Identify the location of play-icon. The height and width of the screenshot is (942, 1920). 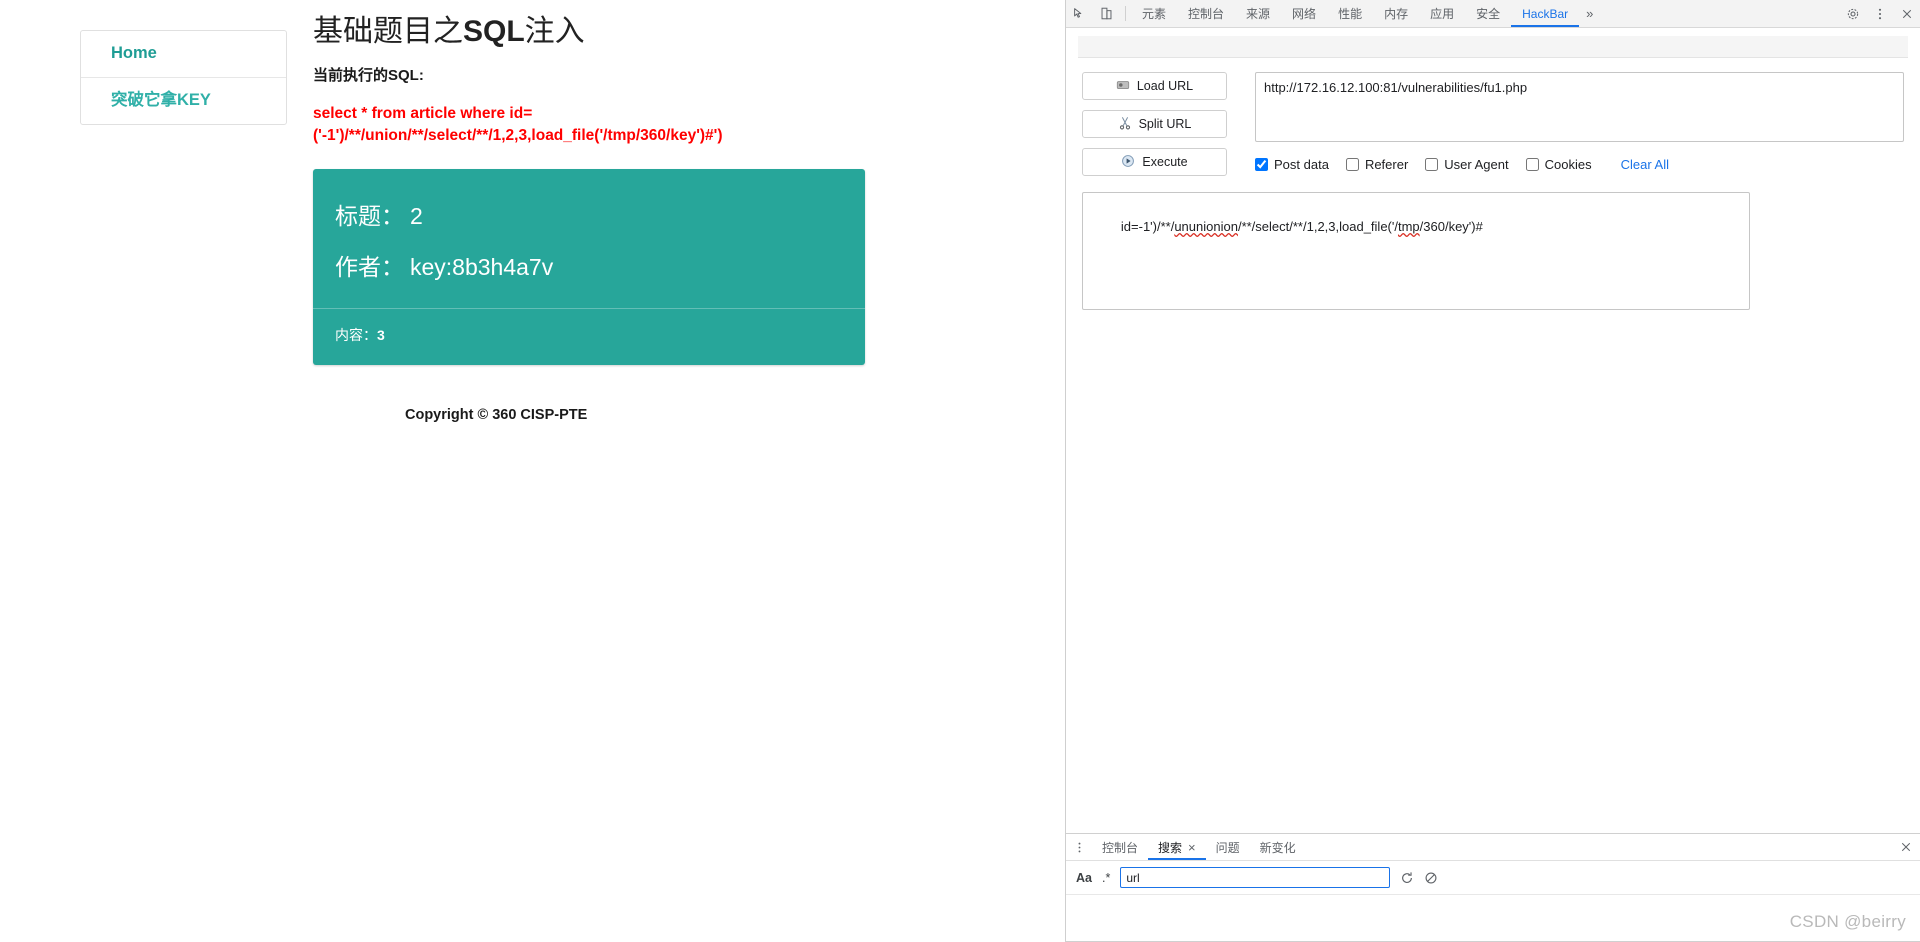
(1128, 162).